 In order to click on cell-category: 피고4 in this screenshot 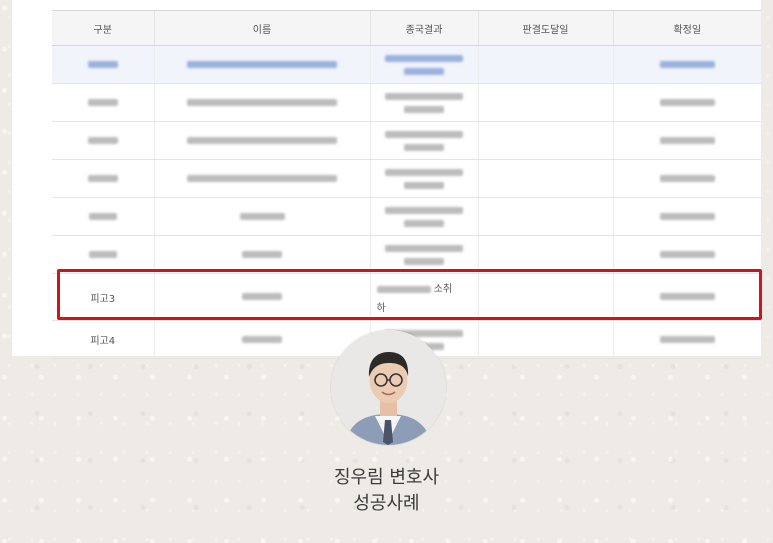, I will do `click(103, 339)`.